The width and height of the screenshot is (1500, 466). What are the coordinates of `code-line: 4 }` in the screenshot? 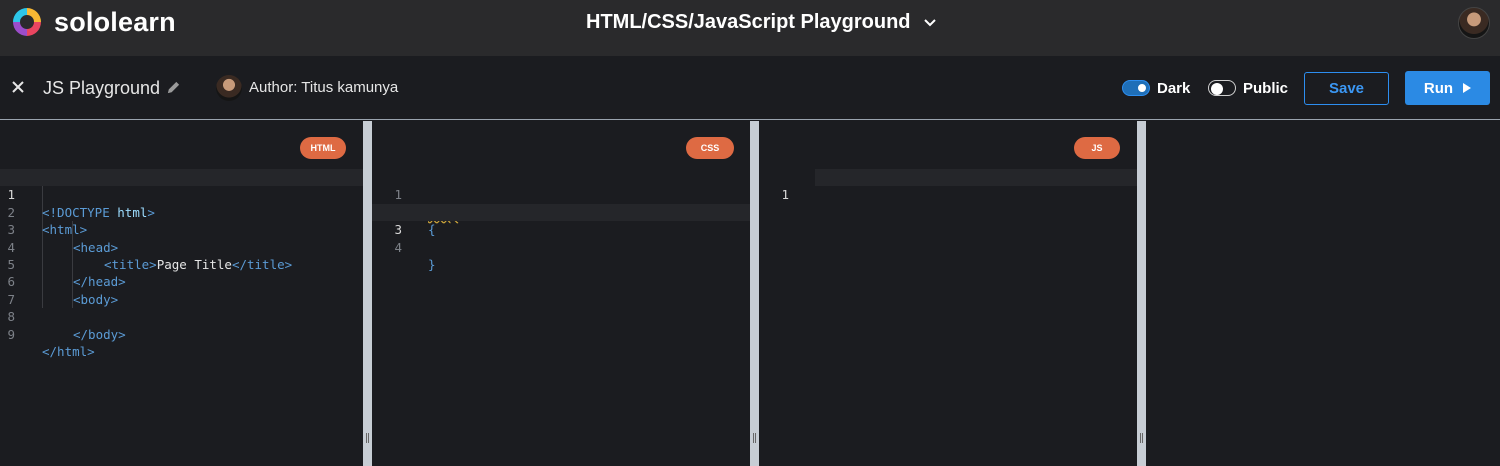 It's located at (561, 246).